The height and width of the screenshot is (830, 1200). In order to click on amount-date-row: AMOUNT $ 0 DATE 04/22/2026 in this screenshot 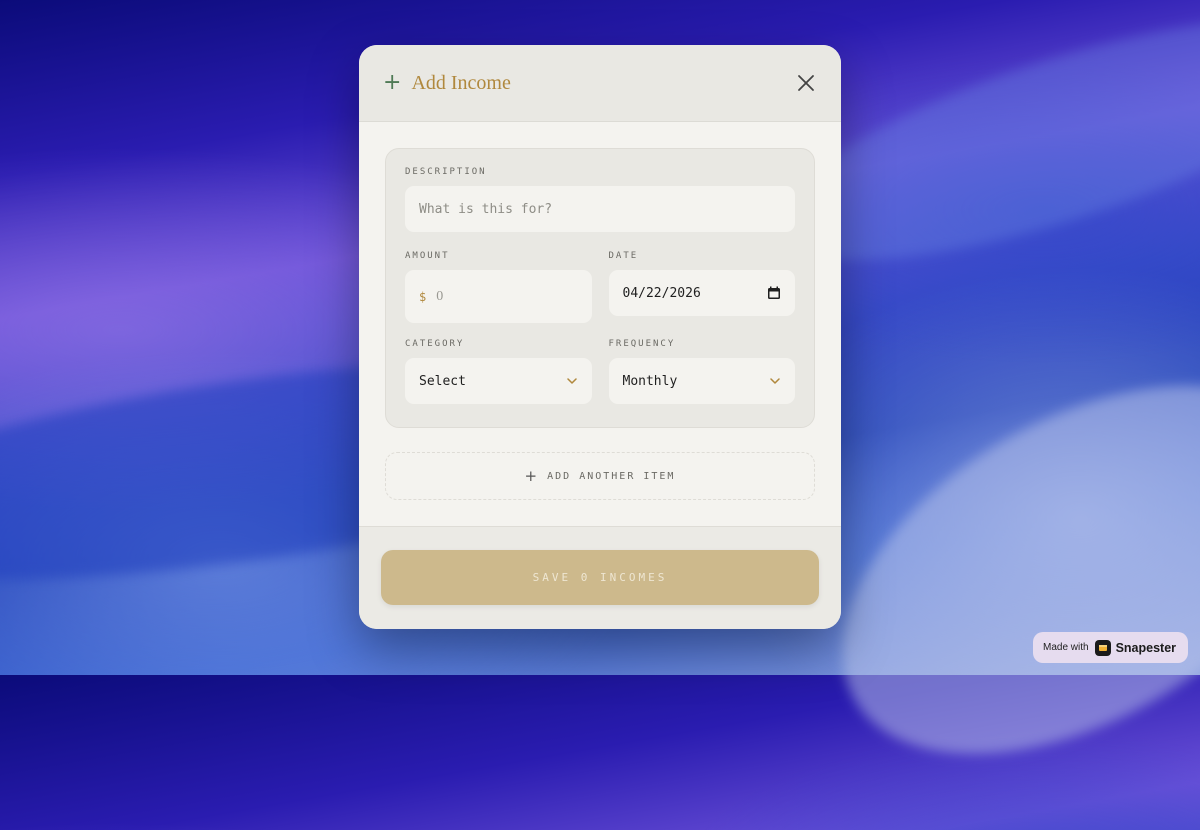, I will do `click(600, 287)`.